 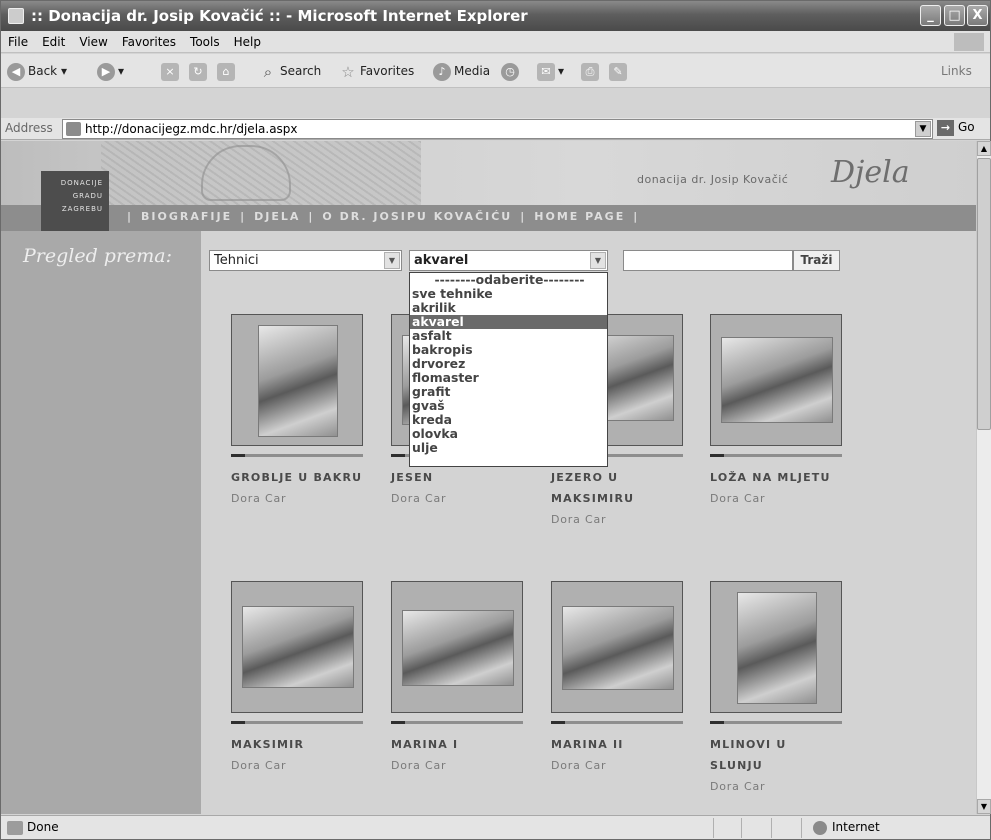 What do you see at coordinates (956, 128) in the screenshot?
I see `go-button: → Go` at bounding box center [956, 128].